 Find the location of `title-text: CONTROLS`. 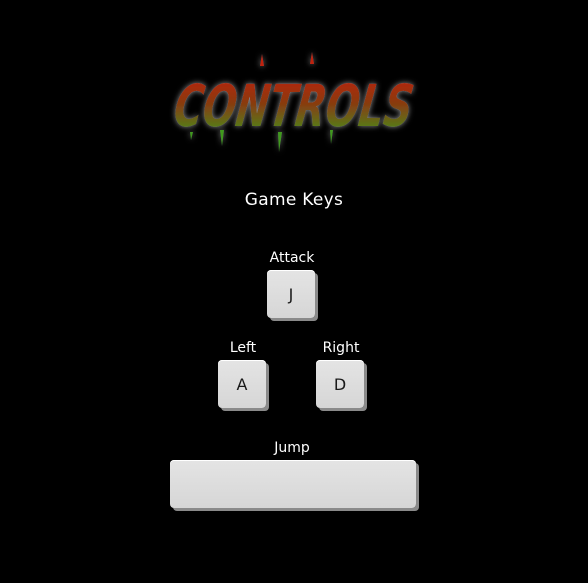

title-text: CONTROLS is located at coordinates (294, 106).